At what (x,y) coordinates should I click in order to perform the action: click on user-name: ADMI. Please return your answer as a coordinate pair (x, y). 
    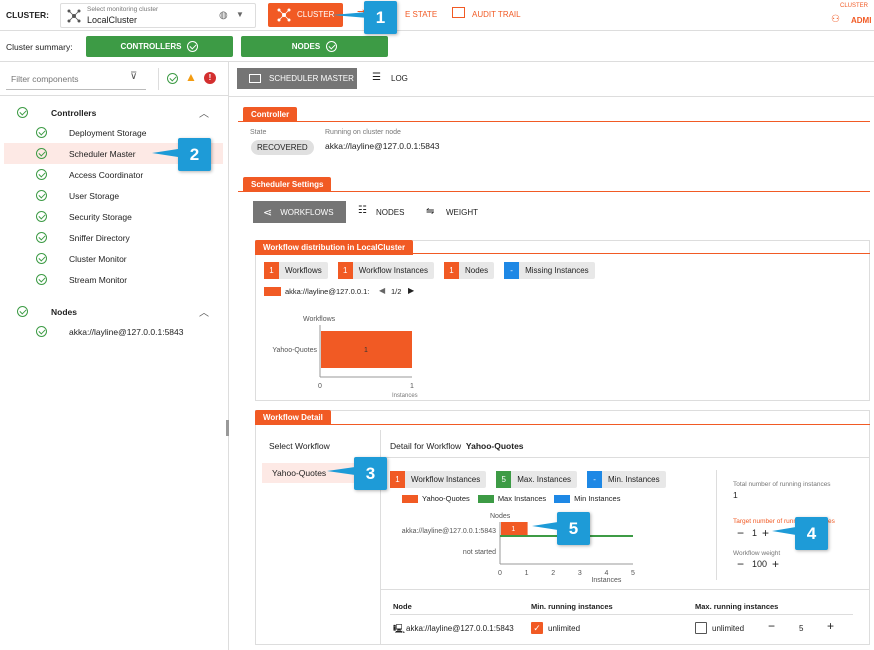
    Looking at the image, I should click on (861, 20).